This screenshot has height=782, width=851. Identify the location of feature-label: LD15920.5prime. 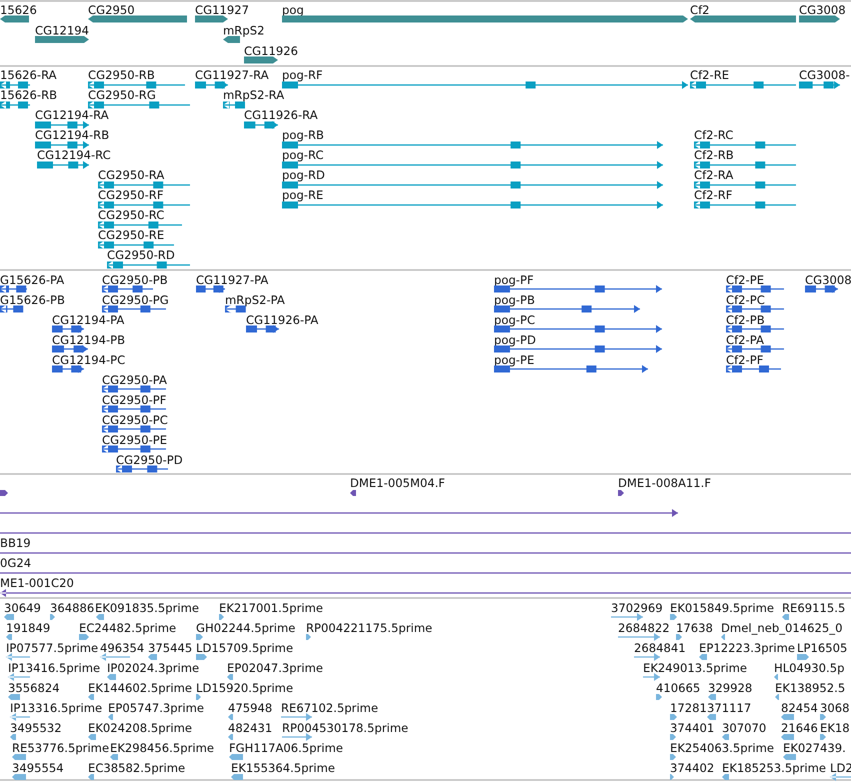
(245, 688).